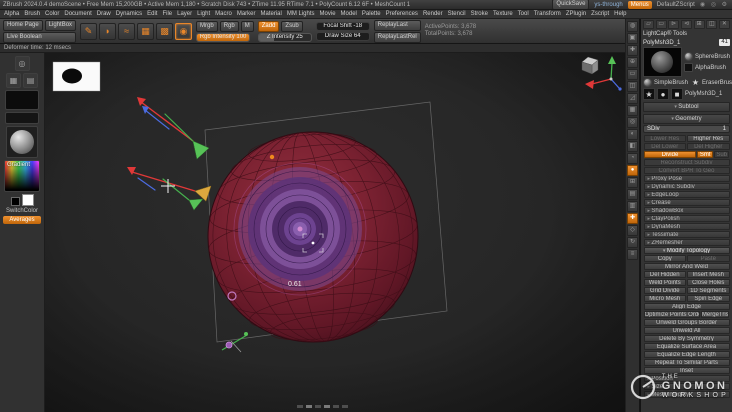 This screenshot has width=732, height=412. Describe the element at coordinates (686, 162) in the screenshot. I see `tool-button: Reconstruct Subdiv` at that location.